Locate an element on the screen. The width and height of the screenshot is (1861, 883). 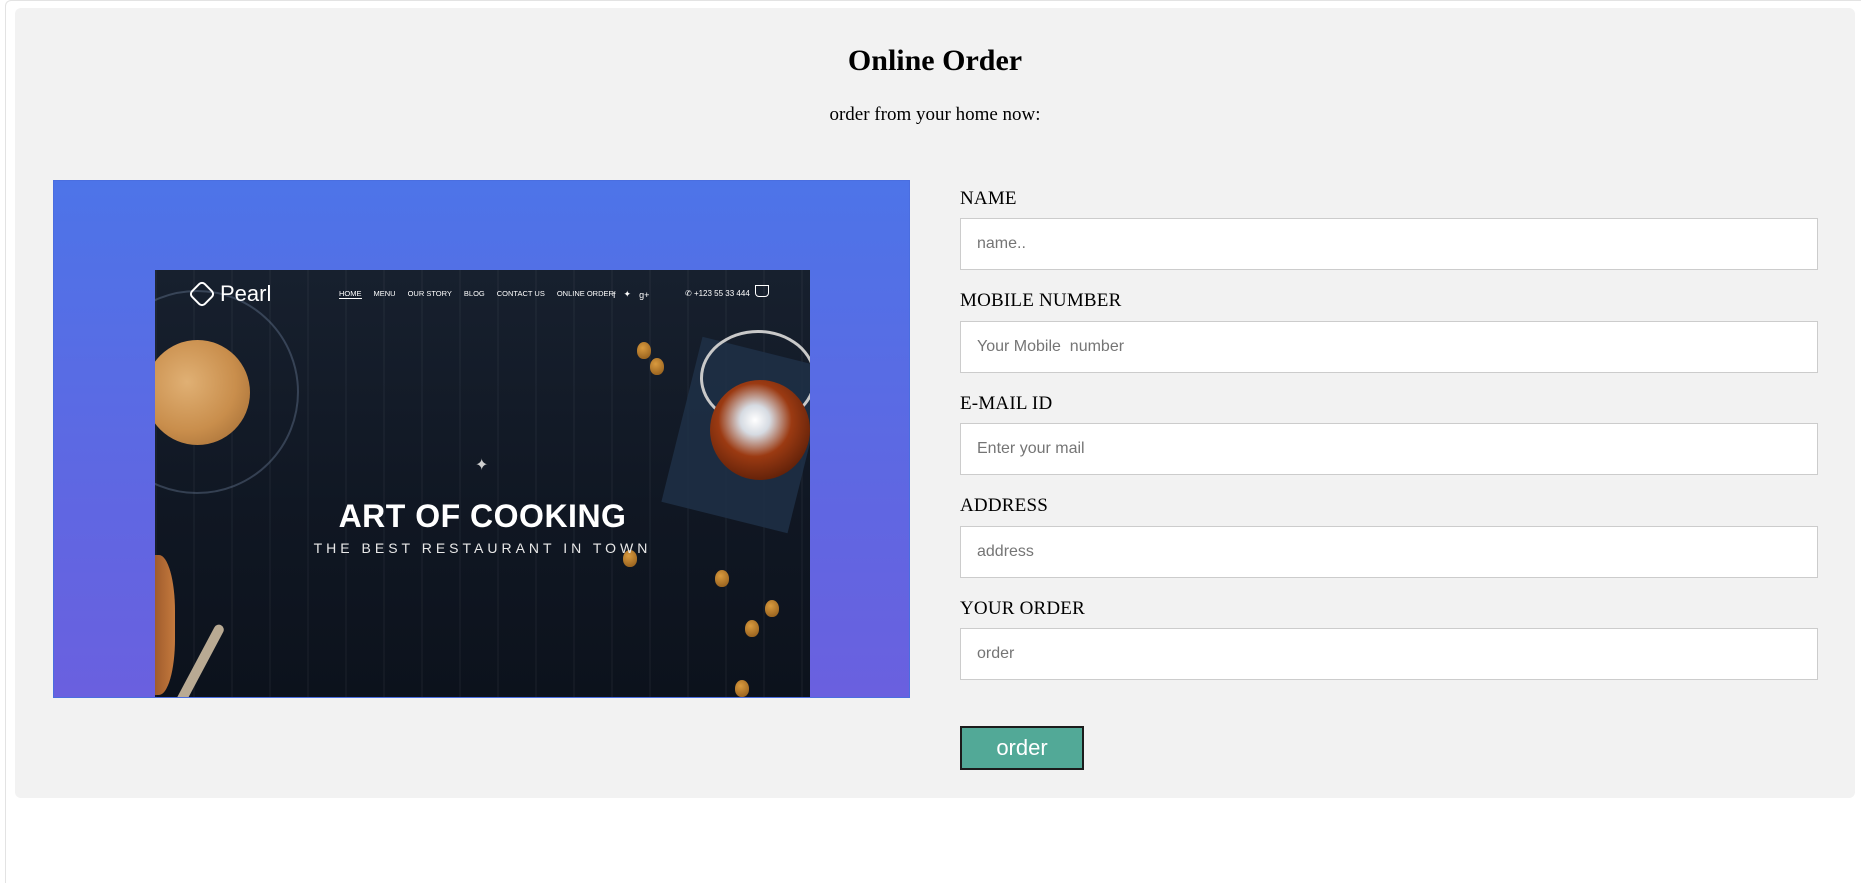
phone-icon: ✆ is located at coordinates (689, 293).